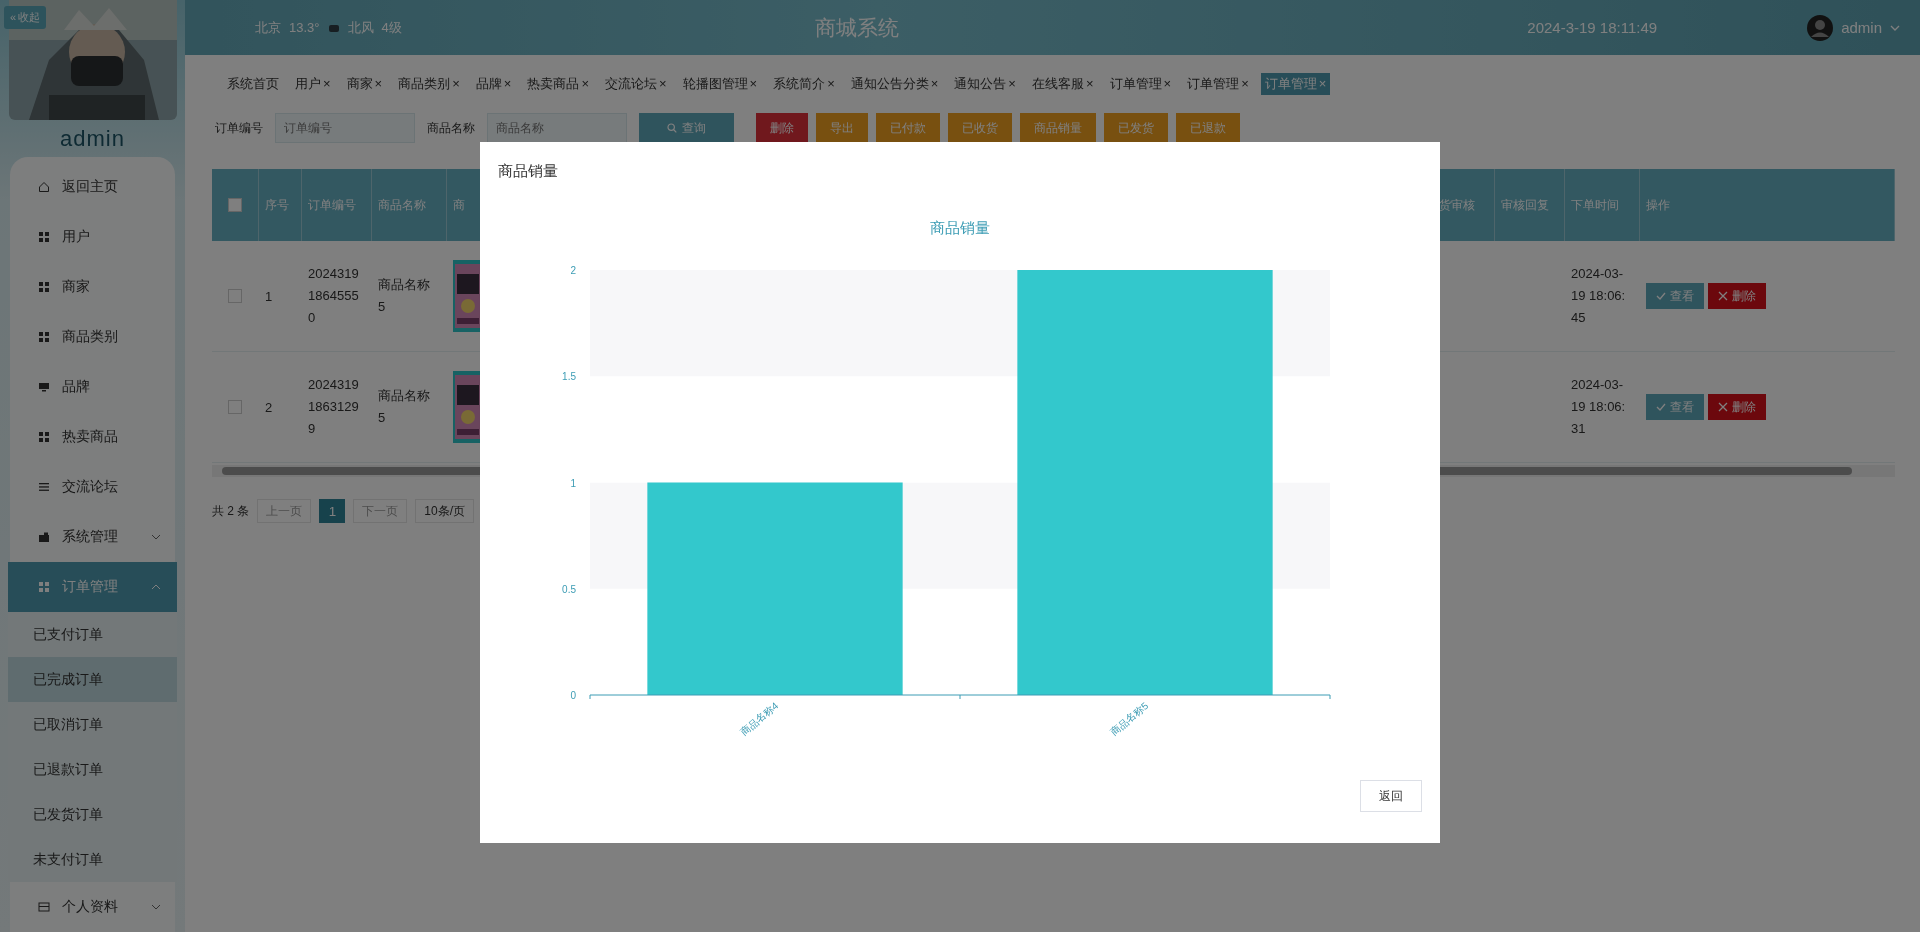  What do you see at coordinates (759, 719) in the screenshot?
I see `x-tick-label: 商品名称4` at bounding box center [759, 719].